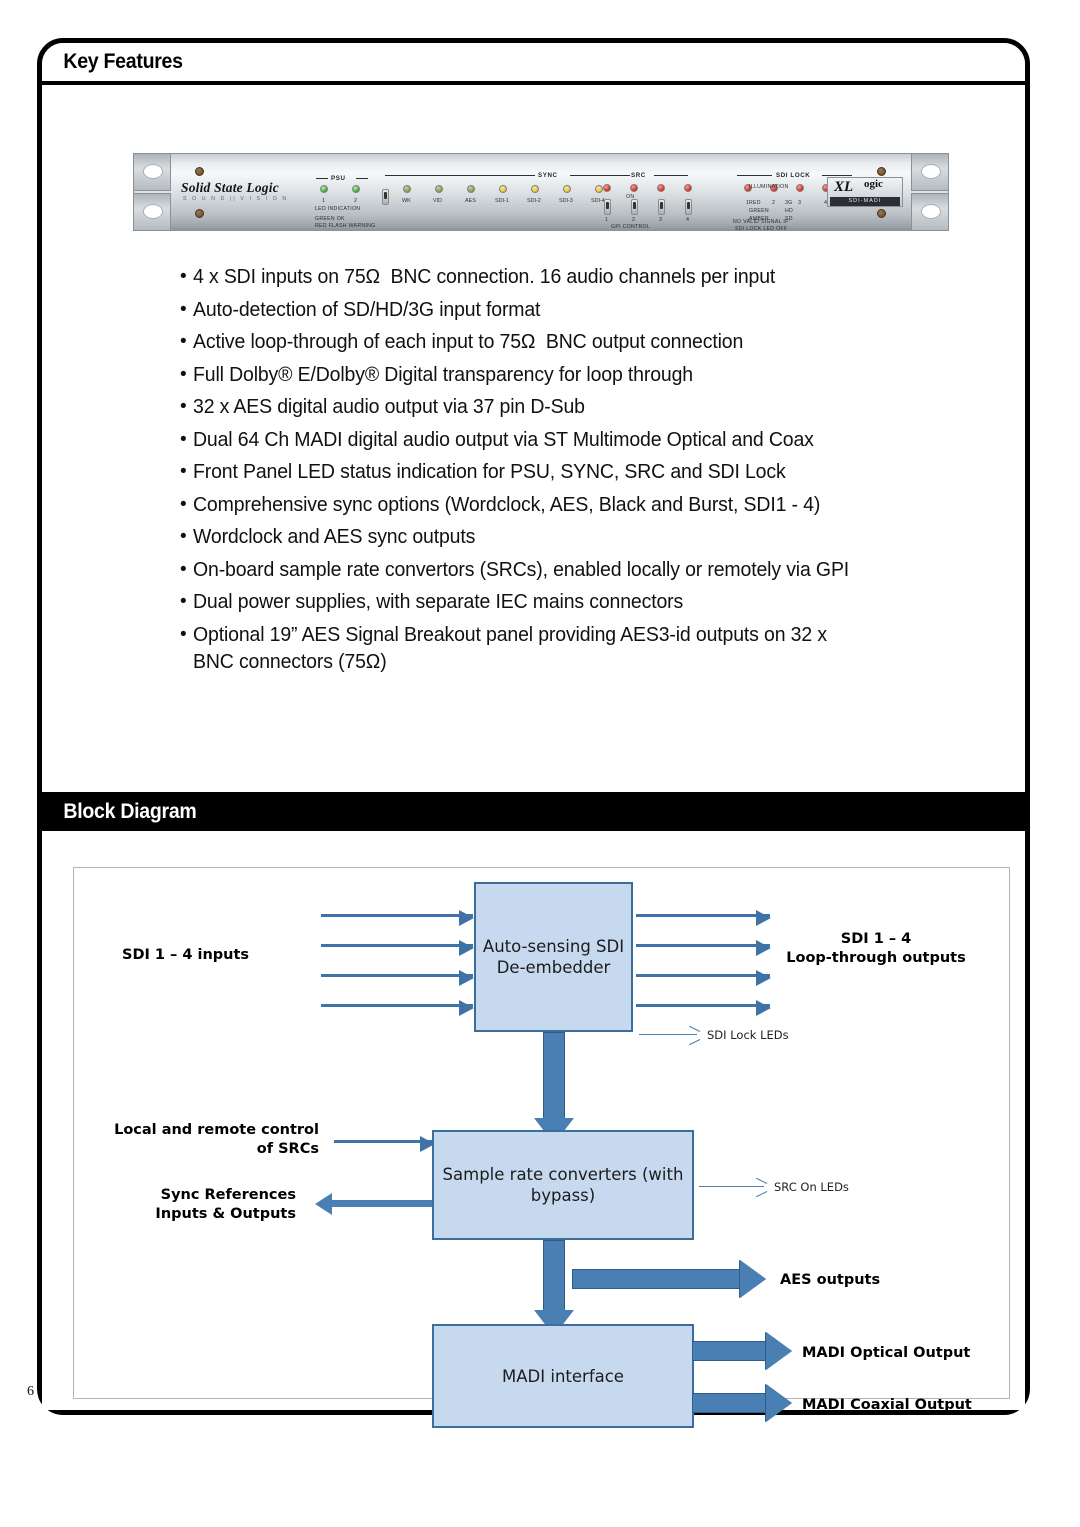  Describe the element at coordinates (873, 184) in the screenshot. I see `xlogic-superscript-text: ogic` at that location.